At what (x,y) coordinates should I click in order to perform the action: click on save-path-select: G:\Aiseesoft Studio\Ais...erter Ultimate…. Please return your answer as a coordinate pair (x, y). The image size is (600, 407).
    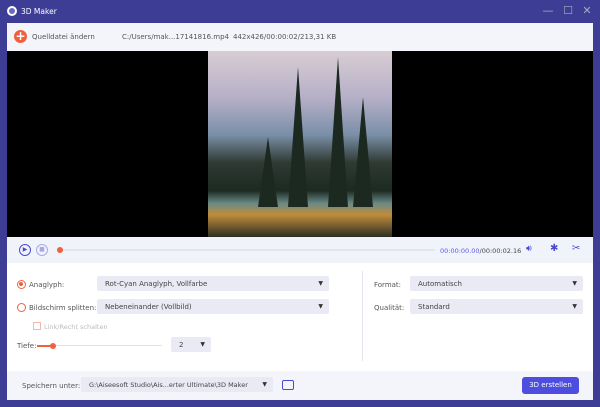
    Looking at the image, I should click on (177, 384).